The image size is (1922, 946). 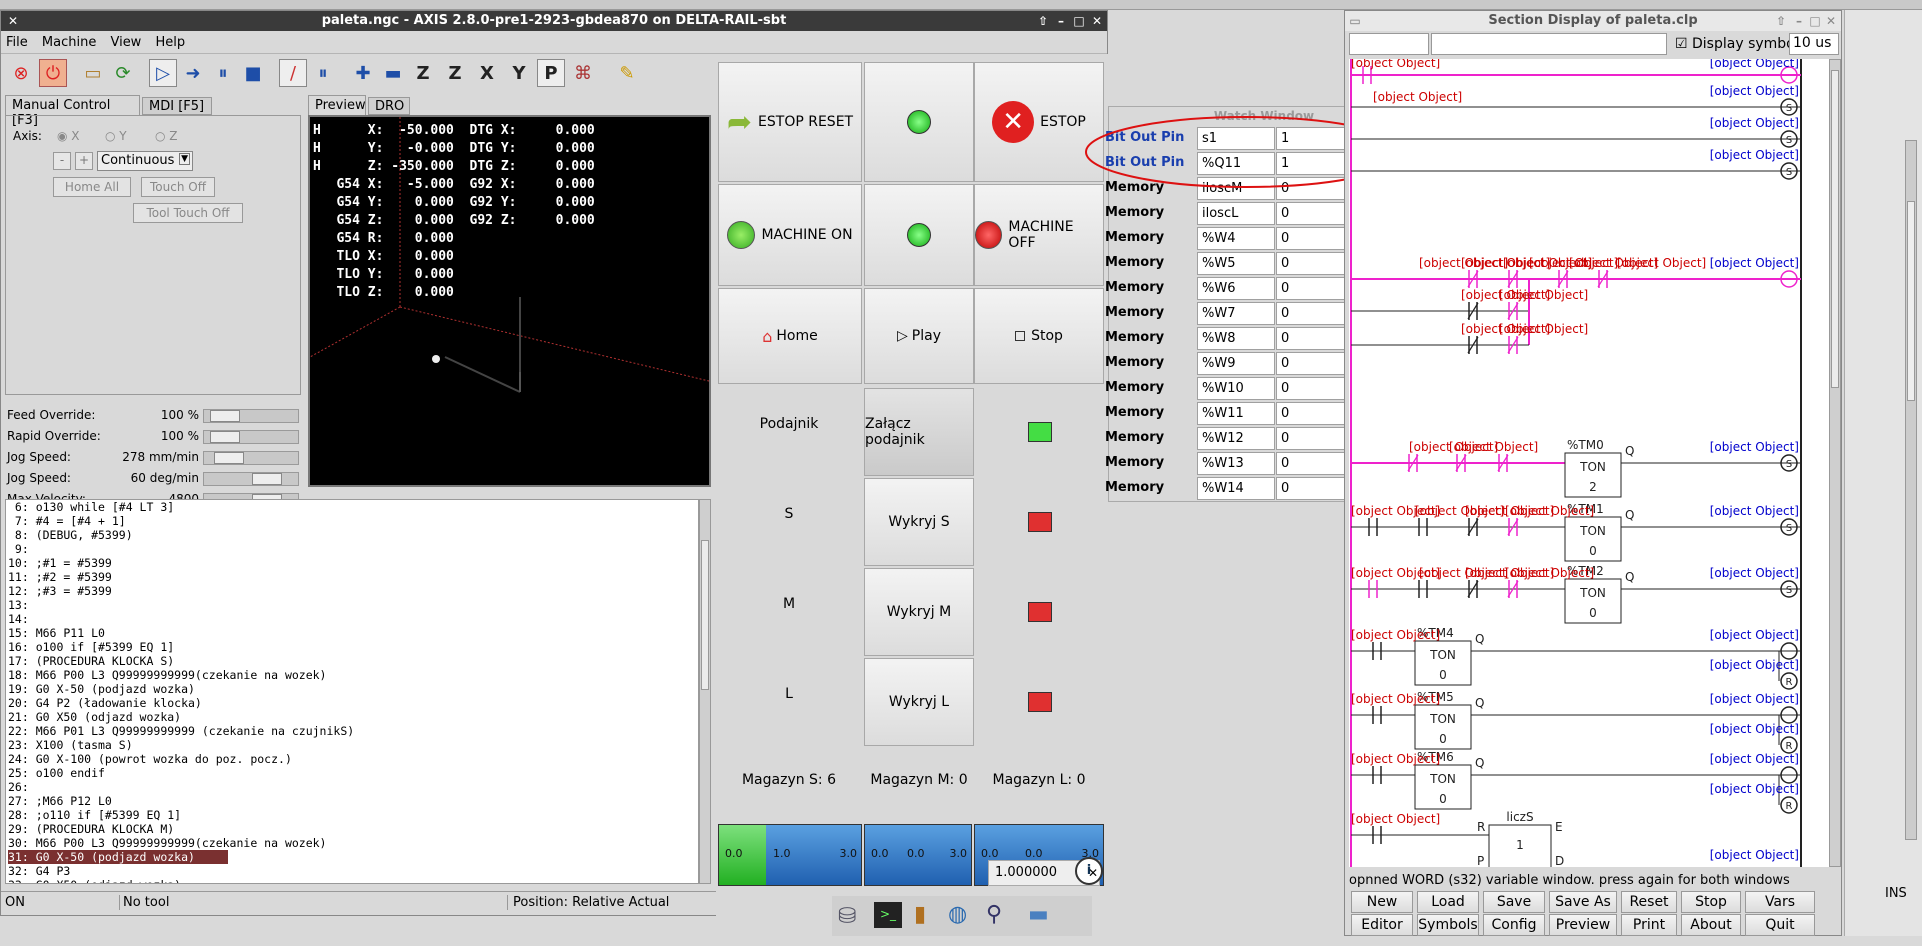 What do you see at coordinates (123, 73) in the screenshot?
I see `reload-icon: ⟳` at bounding box center [123, 73].